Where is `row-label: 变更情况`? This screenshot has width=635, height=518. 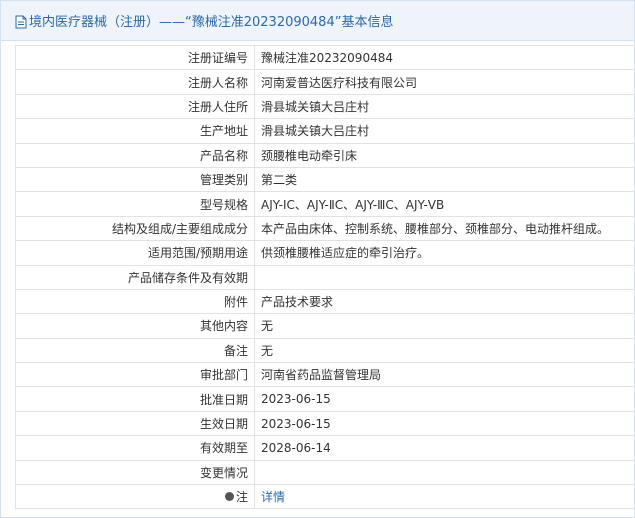
row-label: 变更情况 is located at coordinates (135, 472).